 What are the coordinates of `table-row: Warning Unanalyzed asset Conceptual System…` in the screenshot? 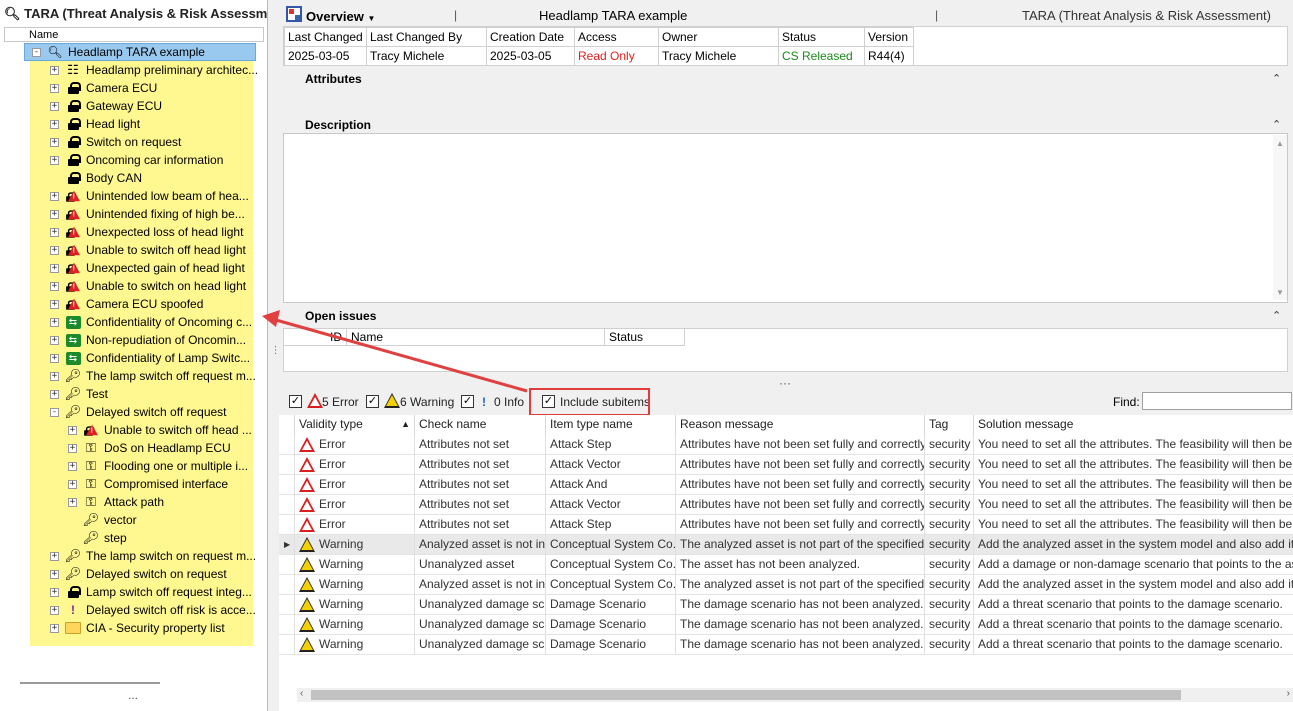 It's located at (786, 565).